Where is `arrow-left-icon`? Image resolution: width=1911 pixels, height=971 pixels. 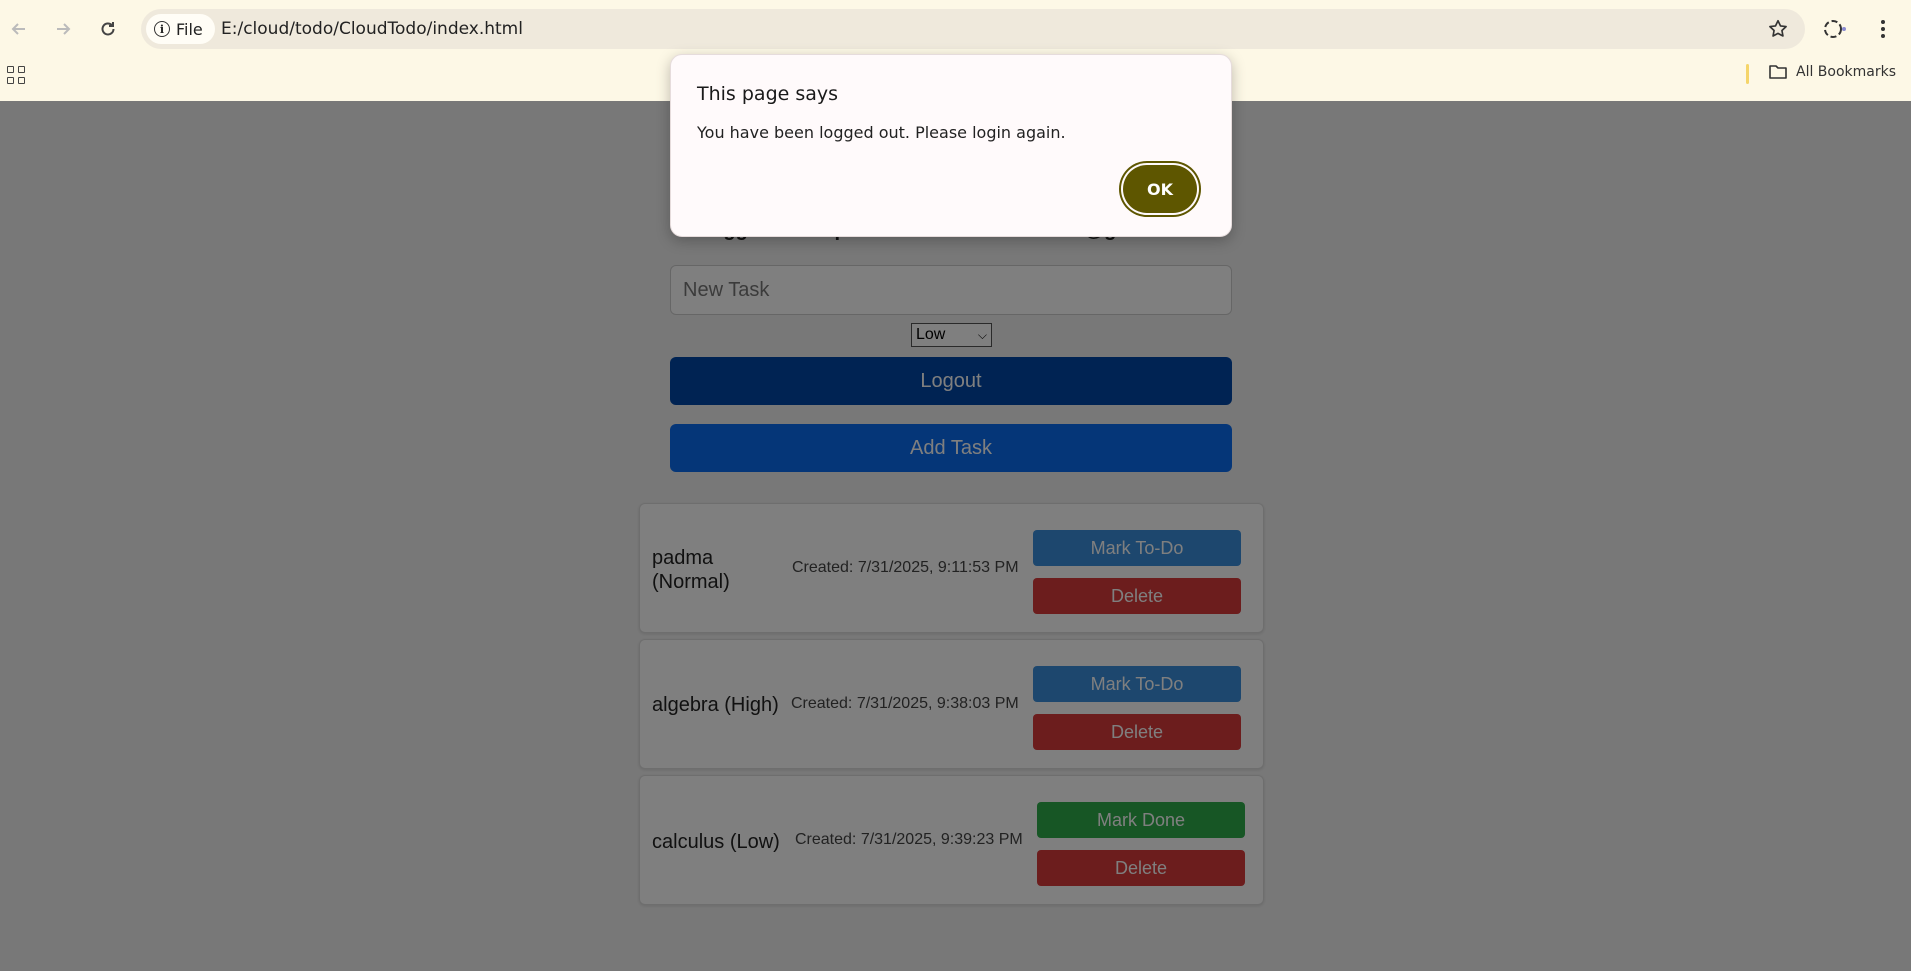
arrow-left-icon is located at coordinates (18, 29).